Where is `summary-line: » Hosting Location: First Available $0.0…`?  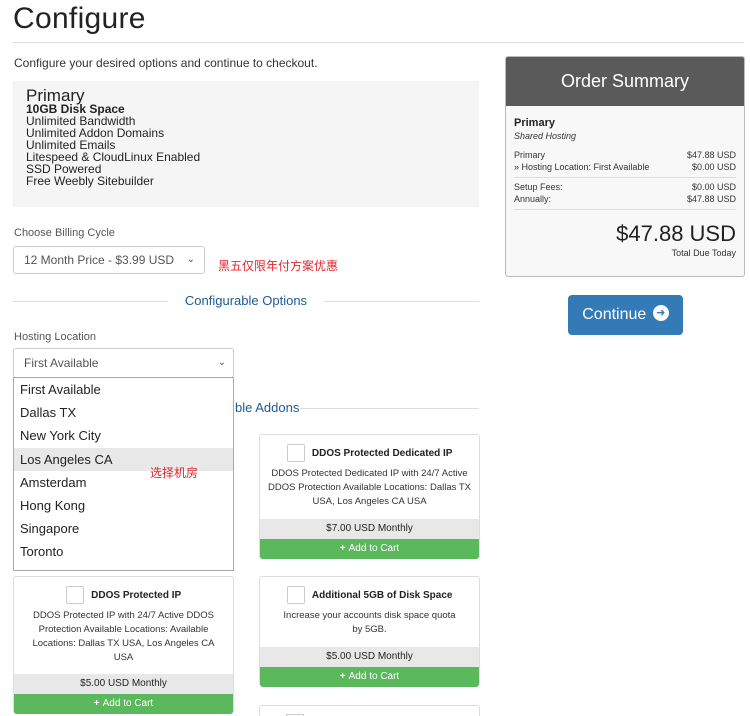
summary-line: » Hosting Location: First Available $0.0… is located at coordinates (625, 167).